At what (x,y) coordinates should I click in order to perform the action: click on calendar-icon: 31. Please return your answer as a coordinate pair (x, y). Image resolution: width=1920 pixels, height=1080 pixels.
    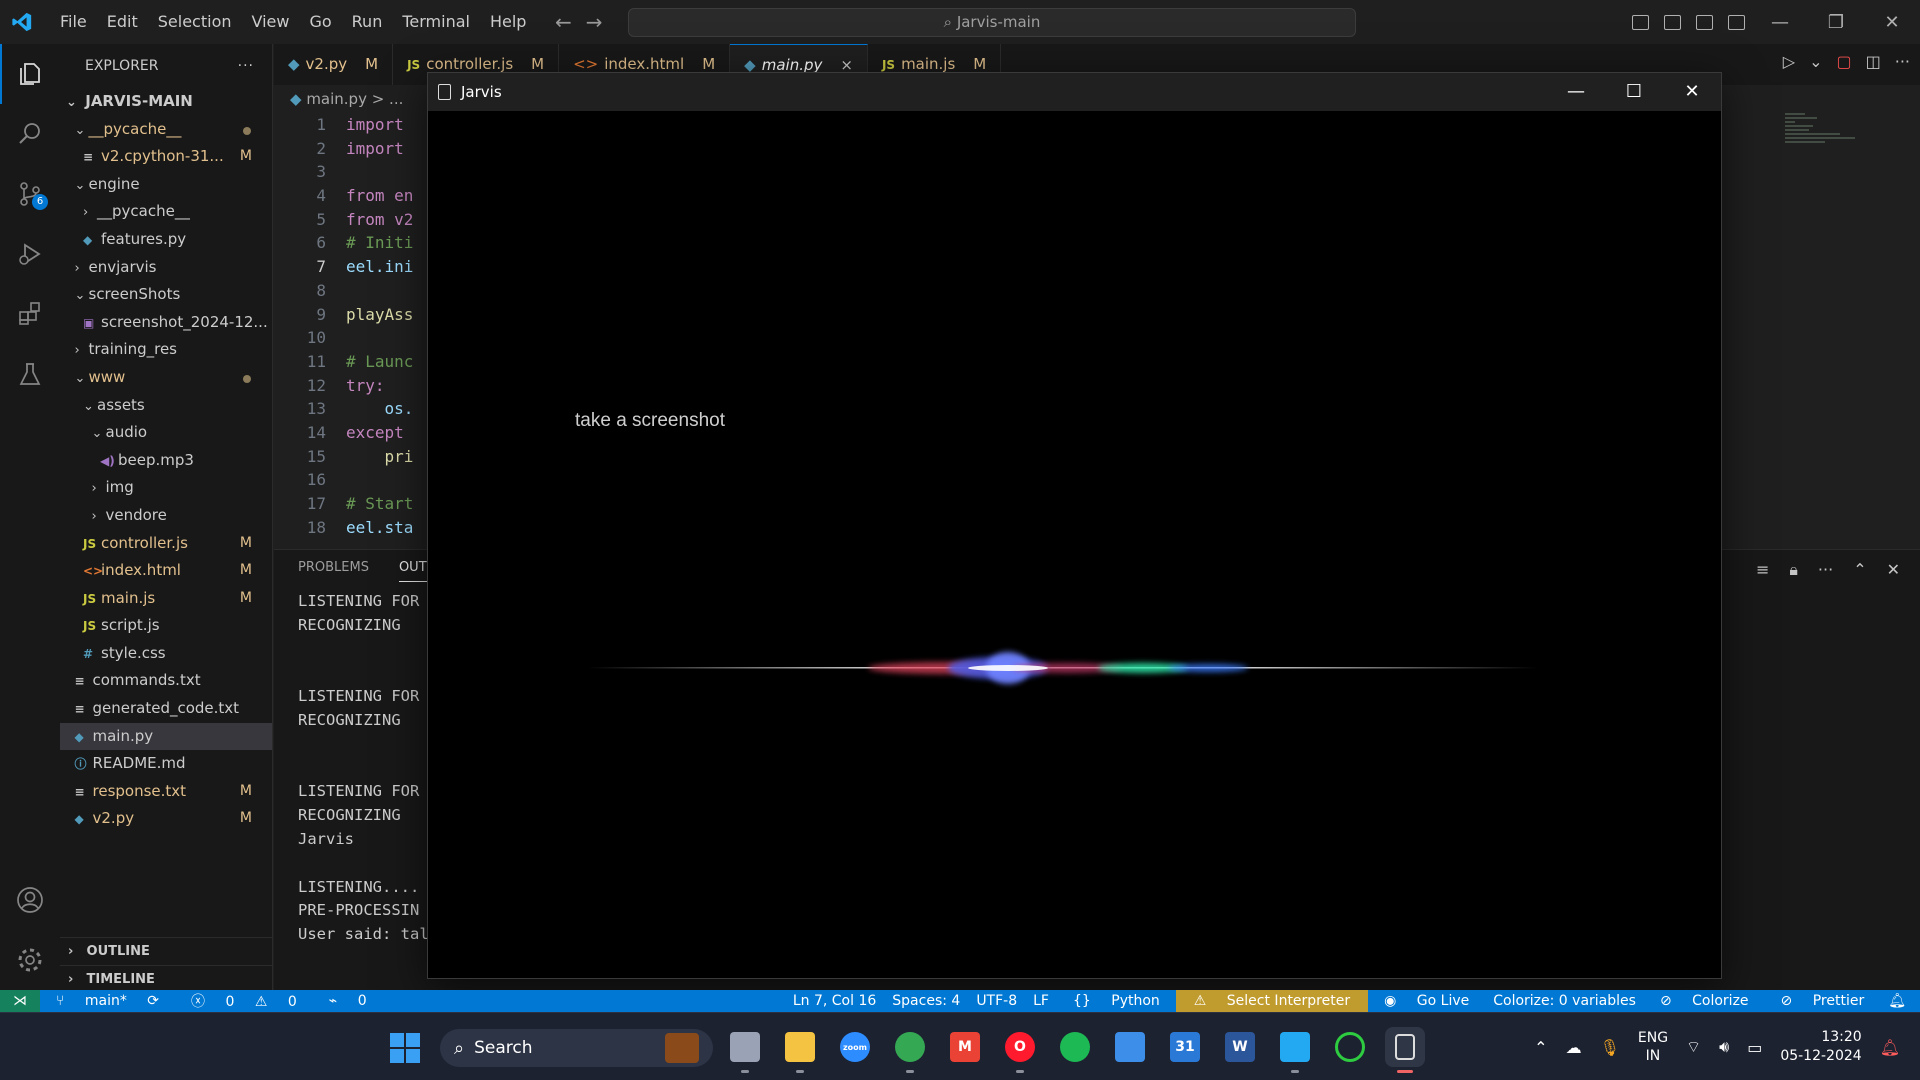
    Looking at the image, I should click on (1185, 1047).